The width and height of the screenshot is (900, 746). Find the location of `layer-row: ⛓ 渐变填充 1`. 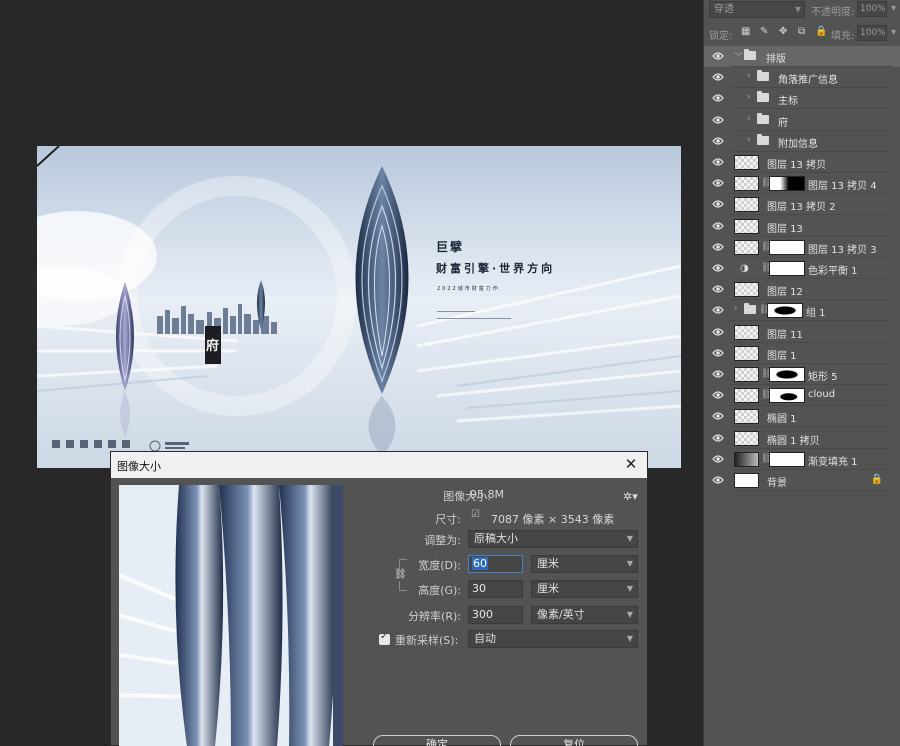

layer-row: ⛓ 渐变填充 1 is located at coordinates (802, 459).